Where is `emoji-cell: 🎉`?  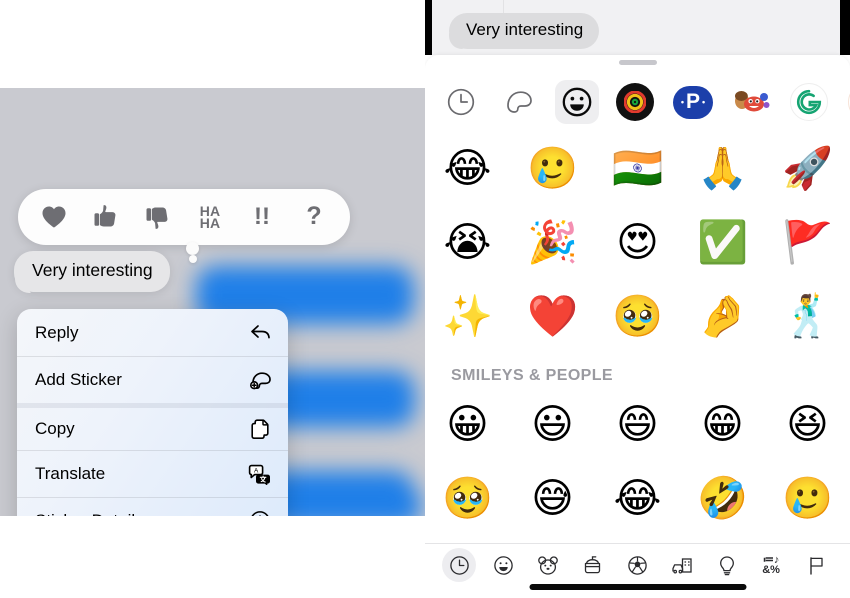
emoji-cell: 🎉 is located at coordinates (552, 242).